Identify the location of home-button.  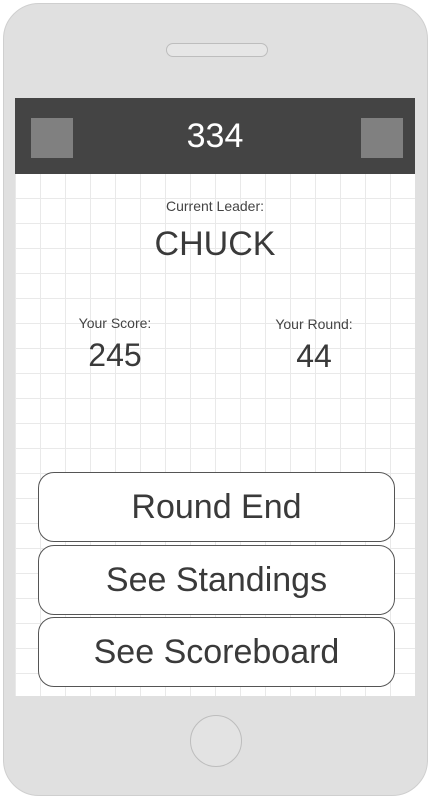
(216, 741).